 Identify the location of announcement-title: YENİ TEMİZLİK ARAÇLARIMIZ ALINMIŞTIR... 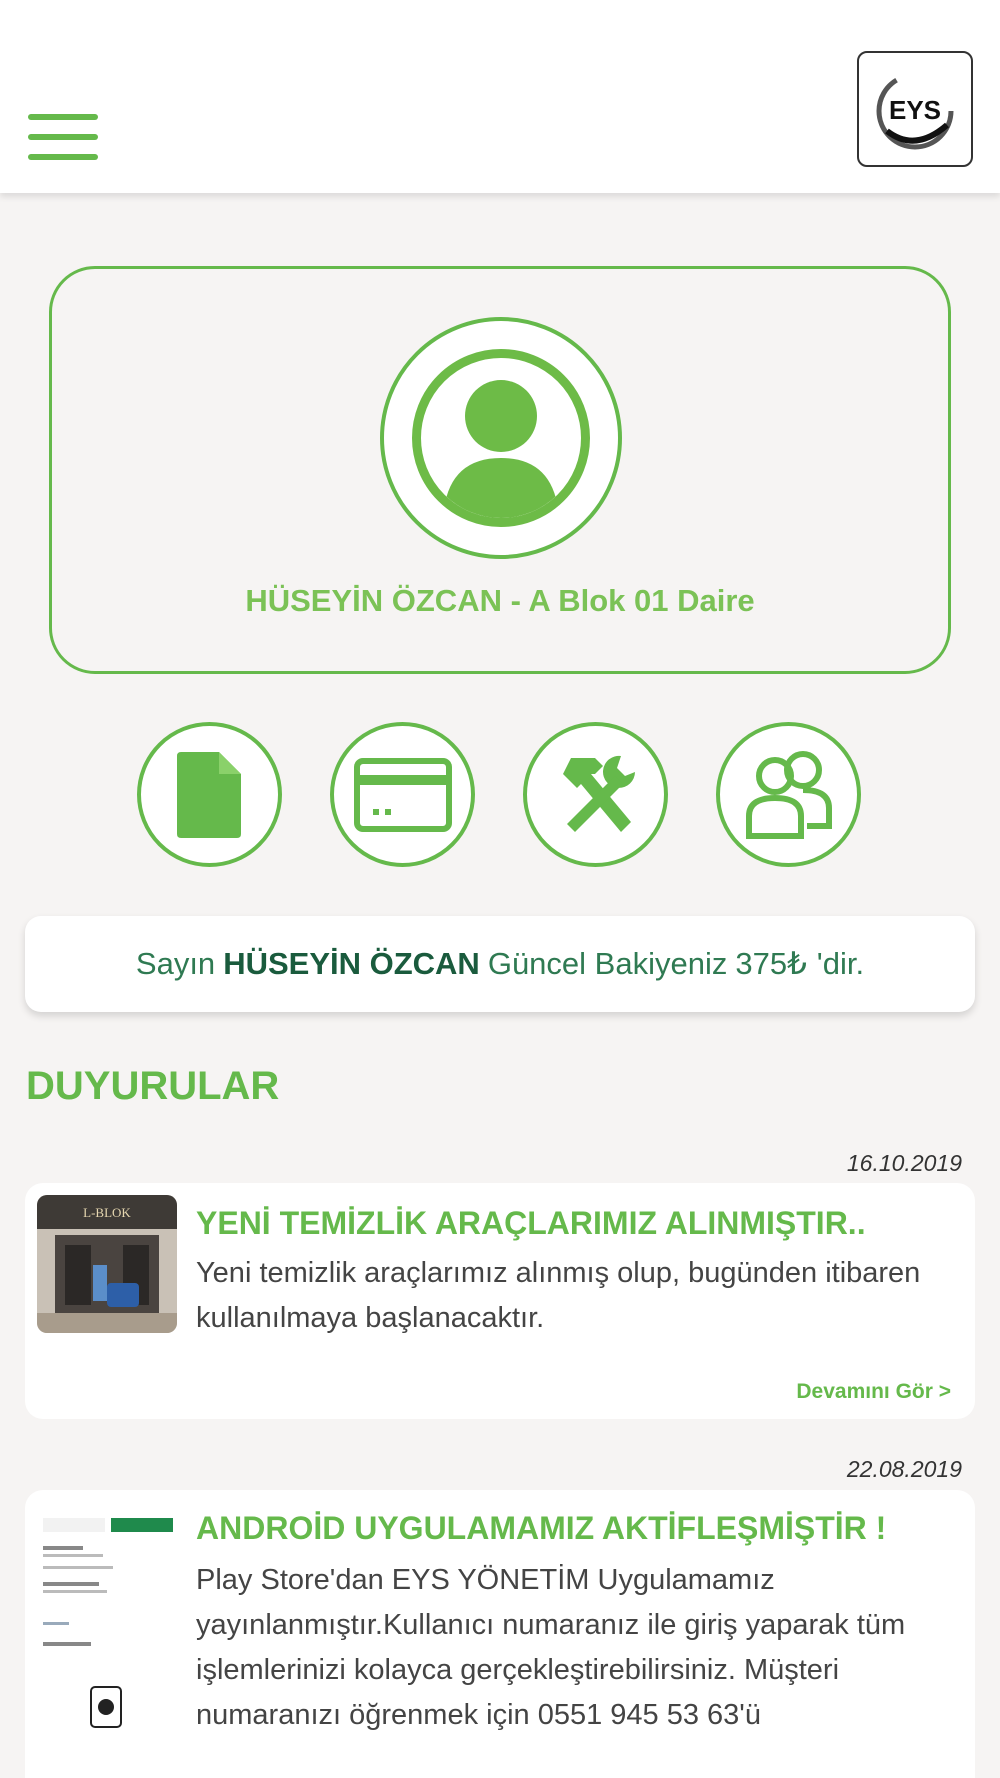
(531, 1223).